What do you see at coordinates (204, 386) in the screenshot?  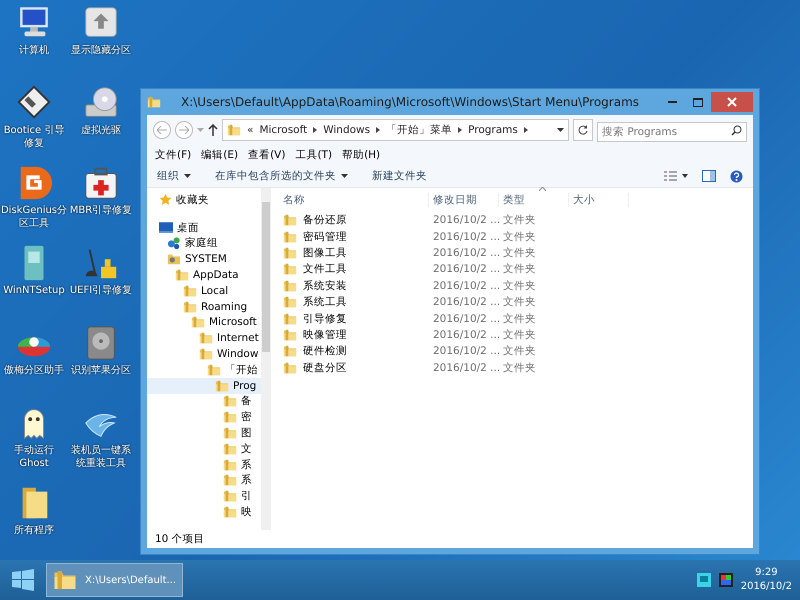 I see `tree-item: Prog` at bounding box center [204, 386].